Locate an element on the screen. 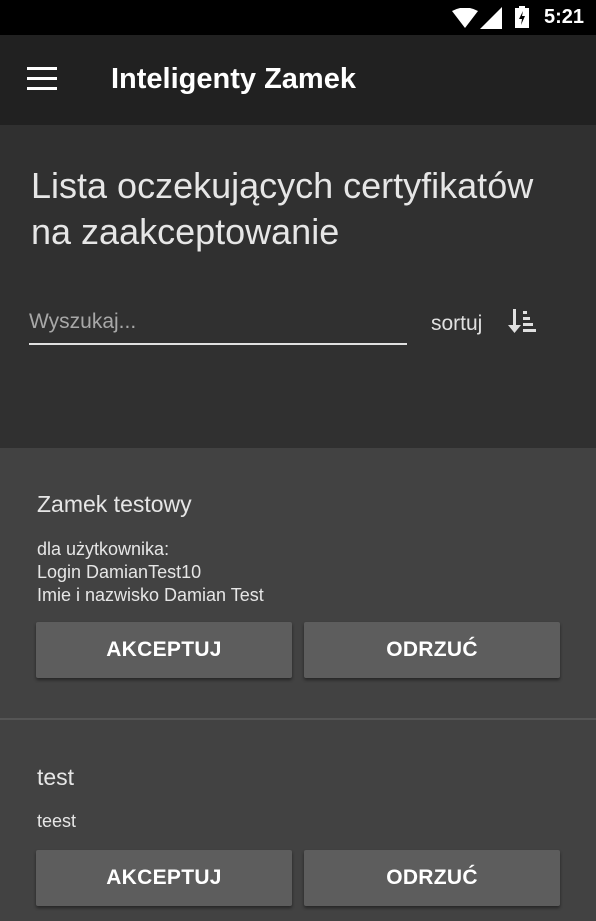  wifi-icon is located at coordinates (465, 18).